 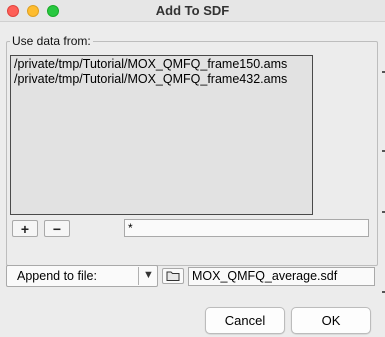 I want to click on window-title: Add To SDF, so click(x=192, y=10).